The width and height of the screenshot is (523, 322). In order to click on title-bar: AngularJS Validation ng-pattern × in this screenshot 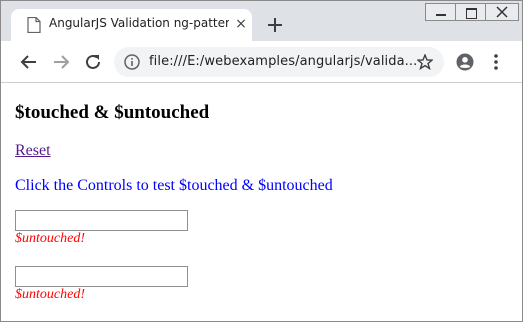, I will do `click(261, 21)`.